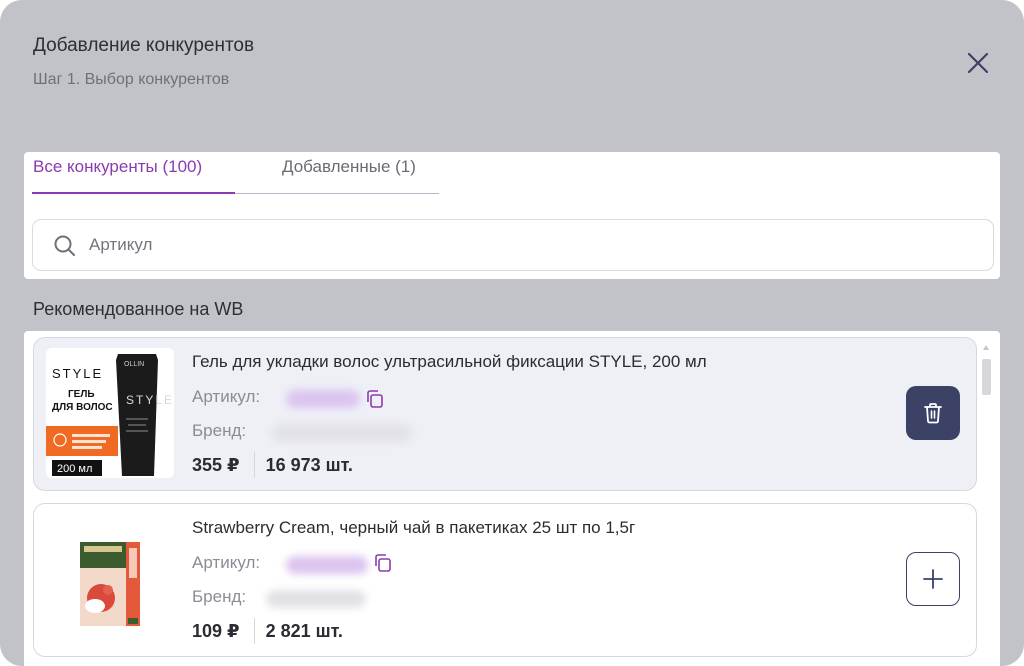 The image size is (1024, 666). What do you see at coordinates (64, 245) in the screenshot?
I see `search-icon` at bounding box center [64, 245].